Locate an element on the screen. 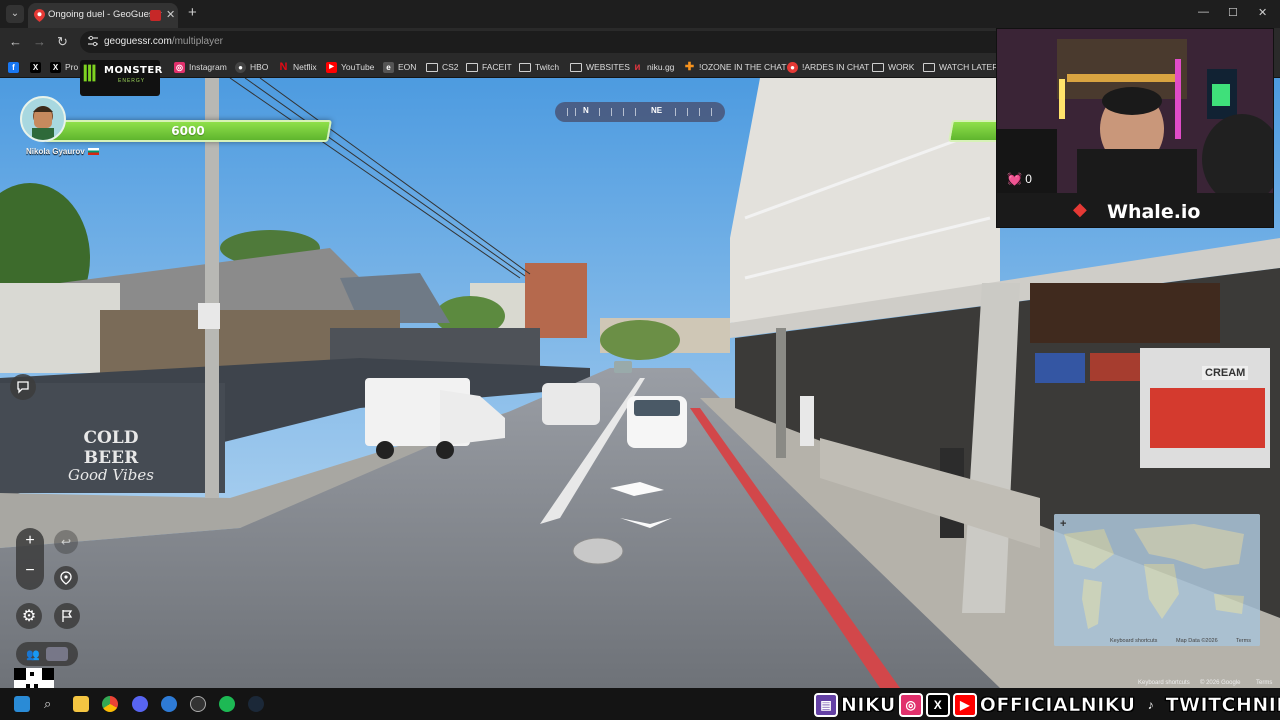 The image size is (1280, 720). bookmark-facebook: f is located at coordinates (13, 67).